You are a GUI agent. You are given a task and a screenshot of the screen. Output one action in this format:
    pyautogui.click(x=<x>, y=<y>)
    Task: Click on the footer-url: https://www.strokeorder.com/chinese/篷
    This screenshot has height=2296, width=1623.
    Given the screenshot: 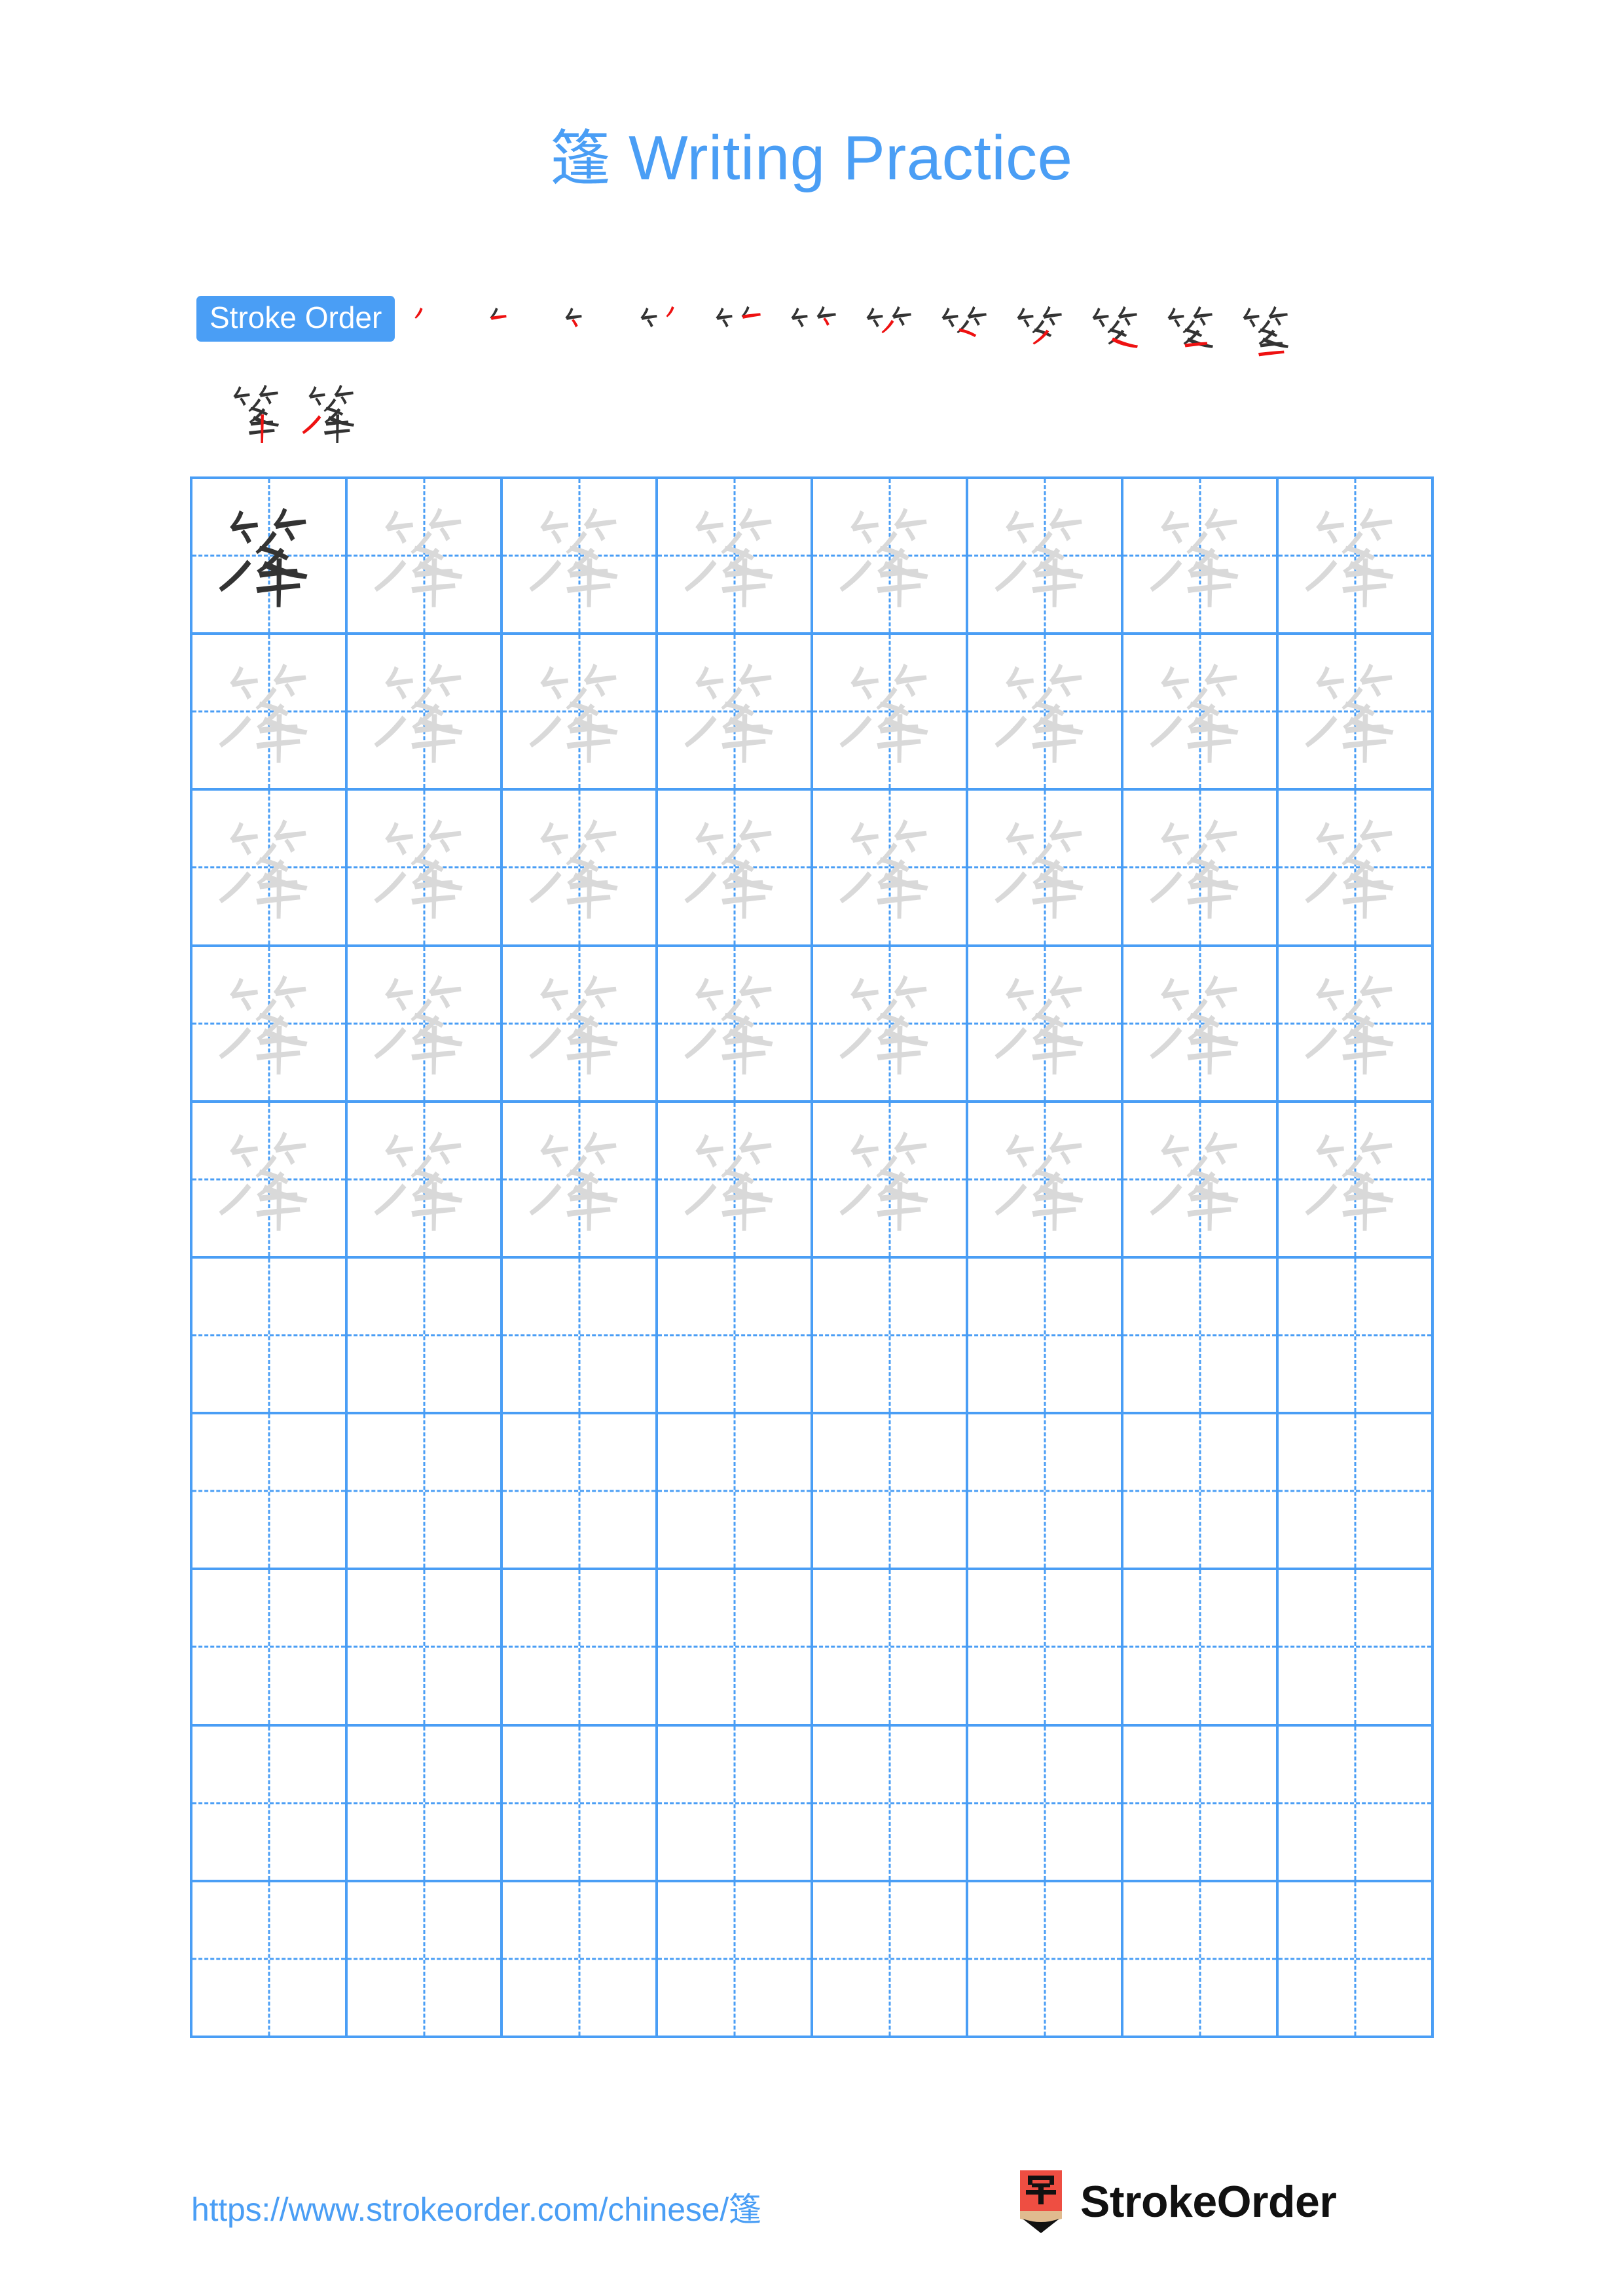 What is the action you would take?
    pyautogui.click(x=476, y=2207)
    